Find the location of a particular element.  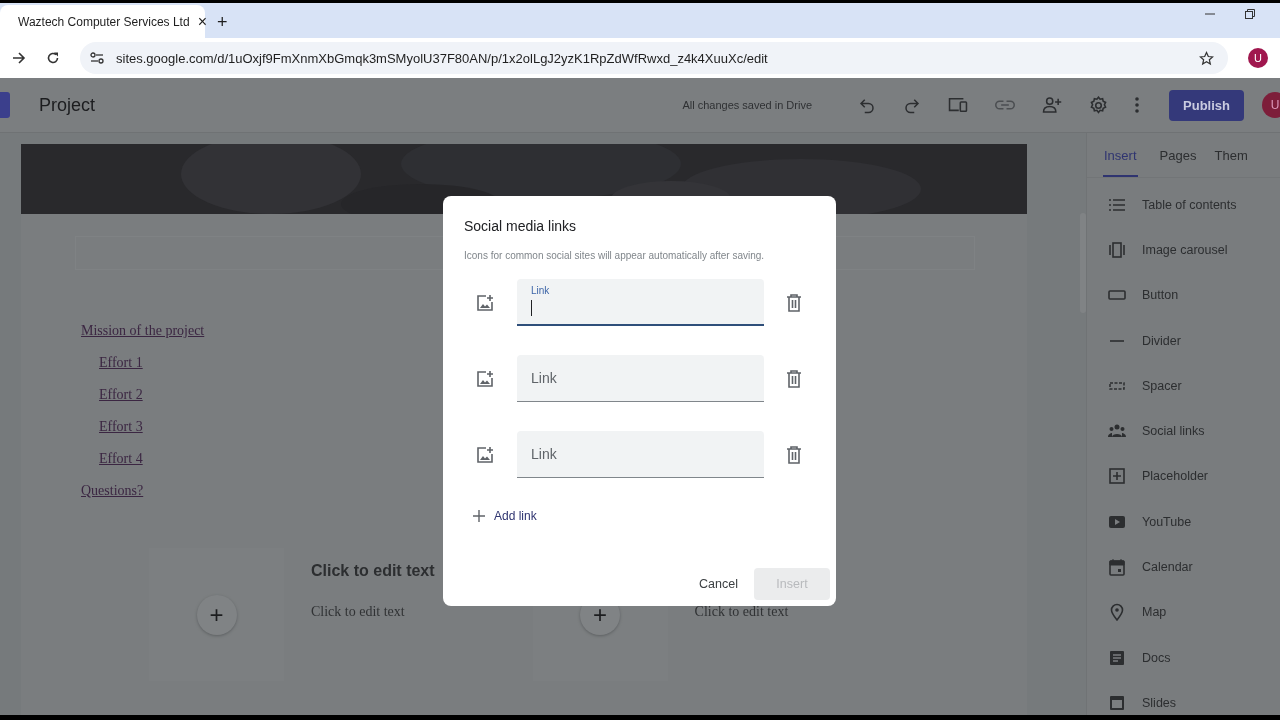

panel-tab: Pages is located at coordinates (1187, 155).